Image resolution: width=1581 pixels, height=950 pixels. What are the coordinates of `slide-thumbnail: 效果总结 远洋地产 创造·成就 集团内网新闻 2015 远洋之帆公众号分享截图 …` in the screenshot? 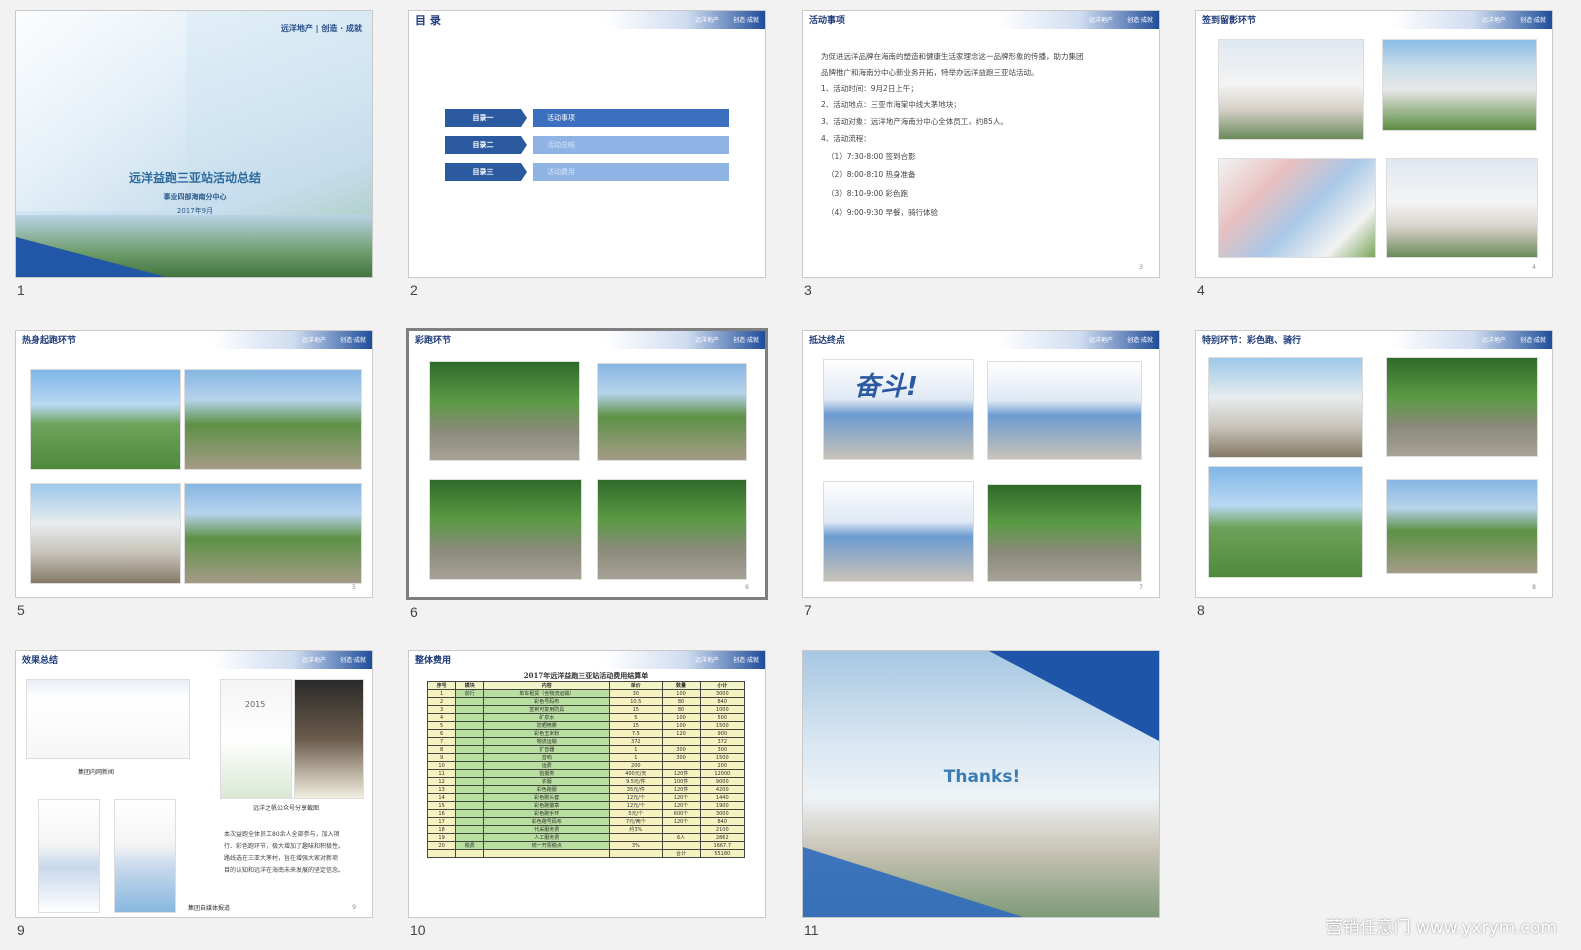 It's located at (194, 784).